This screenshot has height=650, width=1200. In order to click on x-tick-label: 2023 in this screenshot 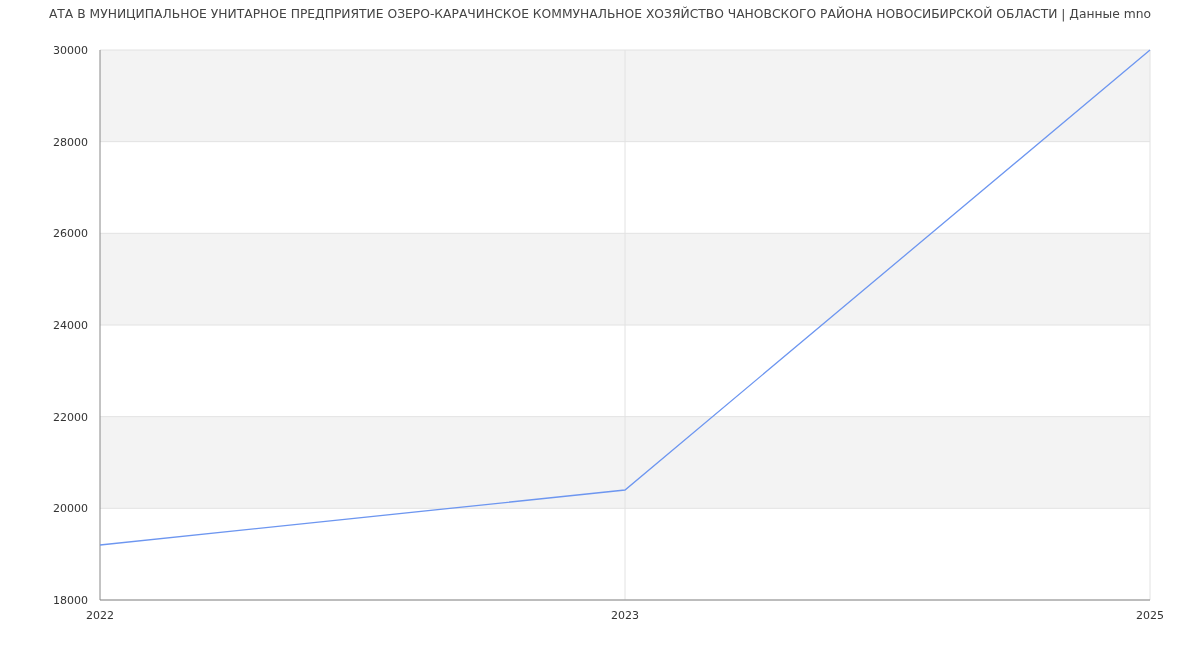, I will do `click(625, 615)`.